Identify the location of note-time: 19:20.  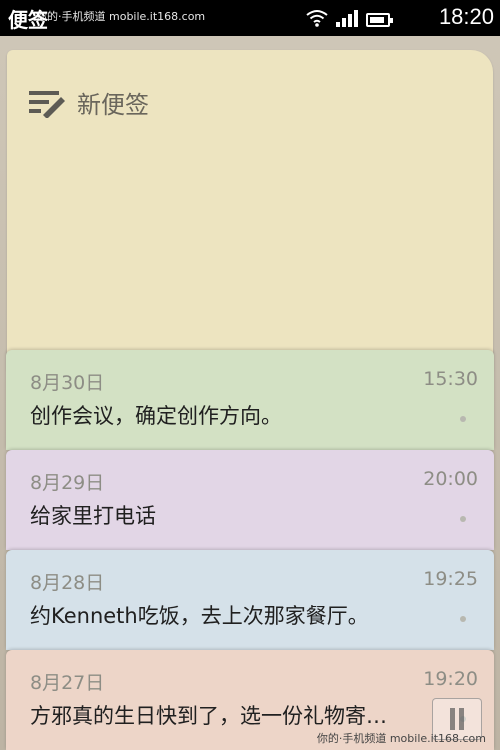
(450, 679).